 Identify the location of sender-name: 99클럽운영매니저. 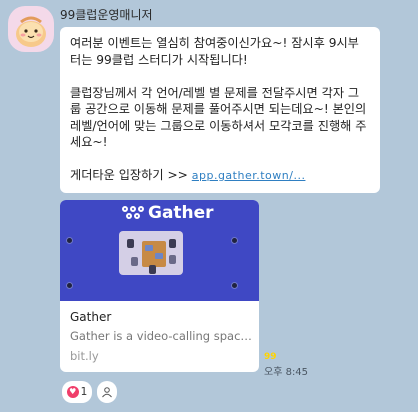
(106, 14).